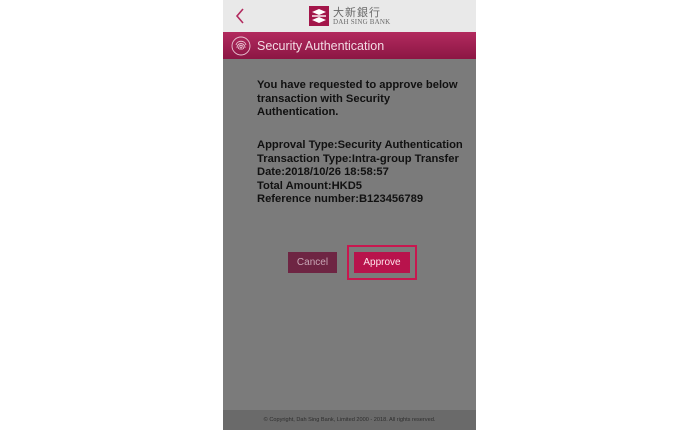 The width and height of the screenshot is (700, 430). What do you see at coordinates (340, 199) in the screenshot?
I see `reference-number-line: Reference number:B123456789` at bounding box center [340, 199].